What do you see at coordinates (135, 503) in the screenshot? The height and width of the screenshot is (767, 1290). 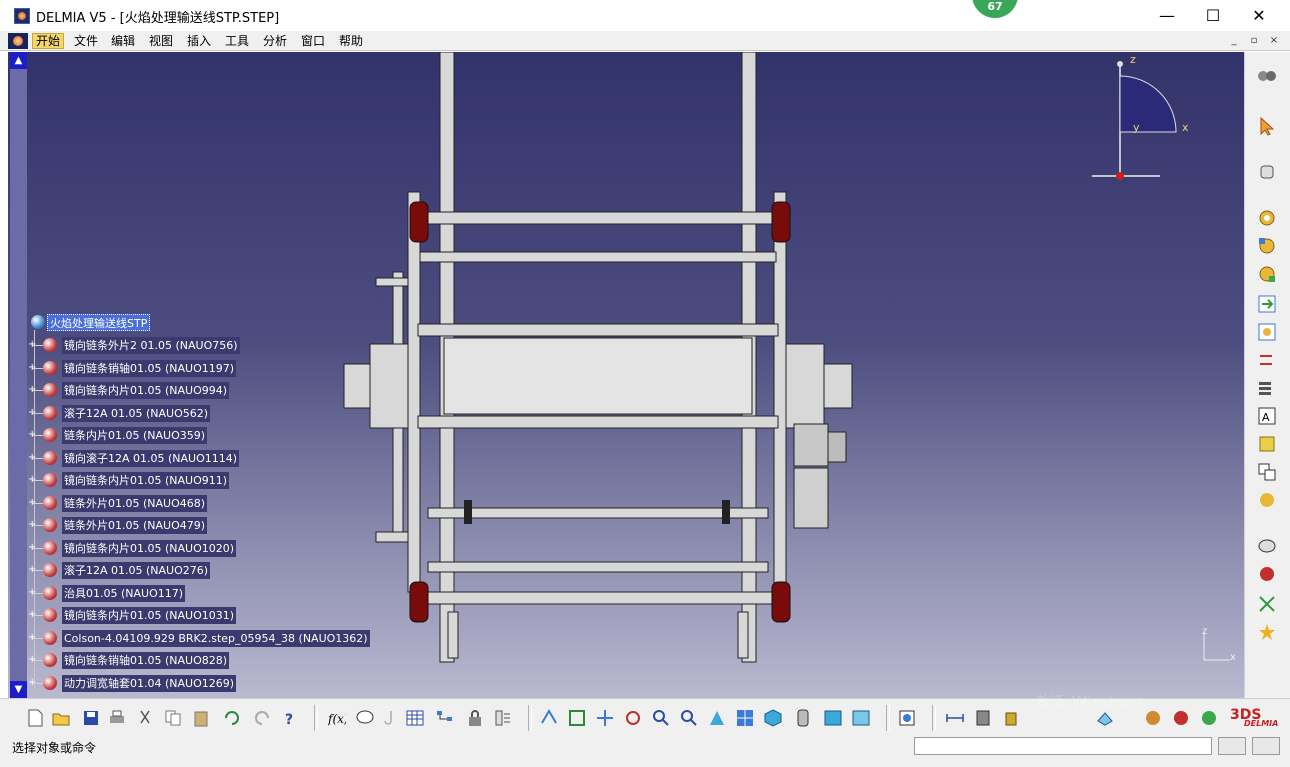 I see `tree-item-label: 链条外片01.05 (NAUO468)` at bounding box center [135, 503].